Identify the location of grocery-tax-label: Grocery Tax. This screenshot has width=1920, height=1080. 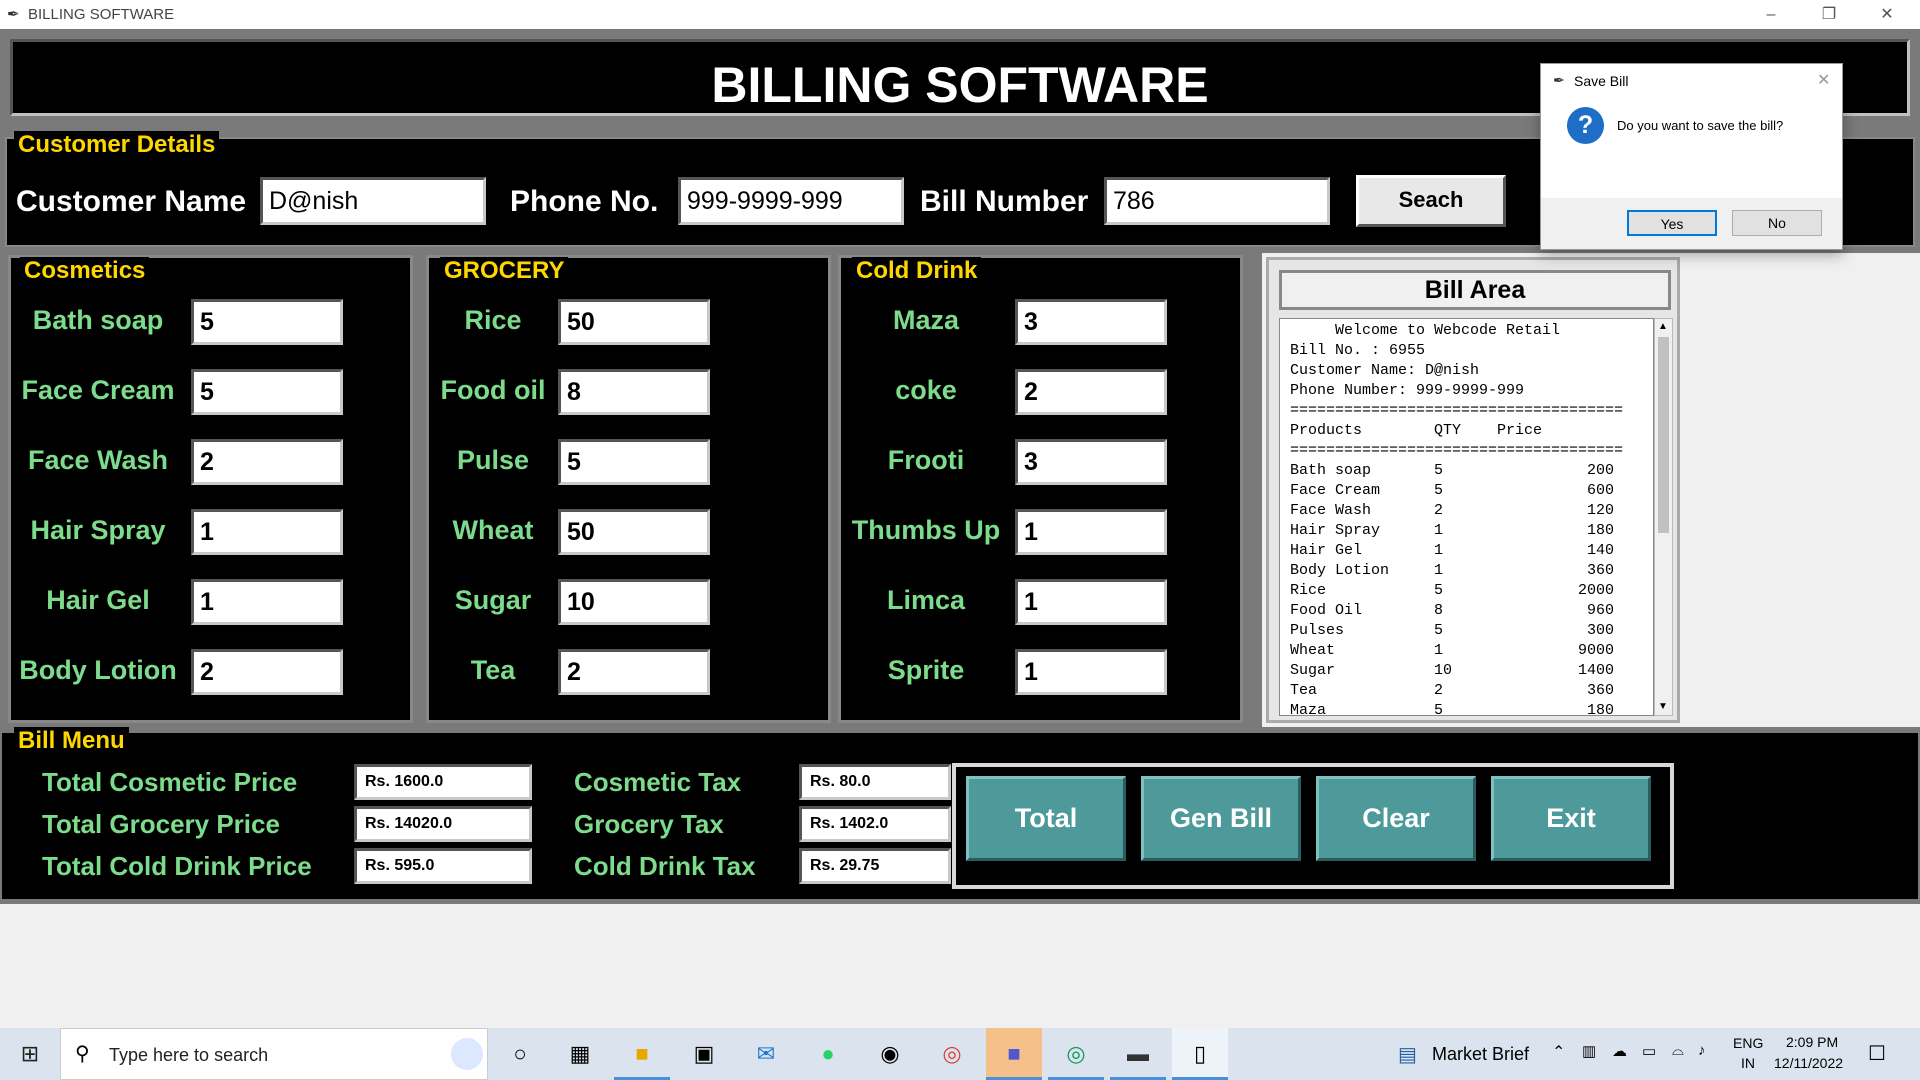
(649, 824).